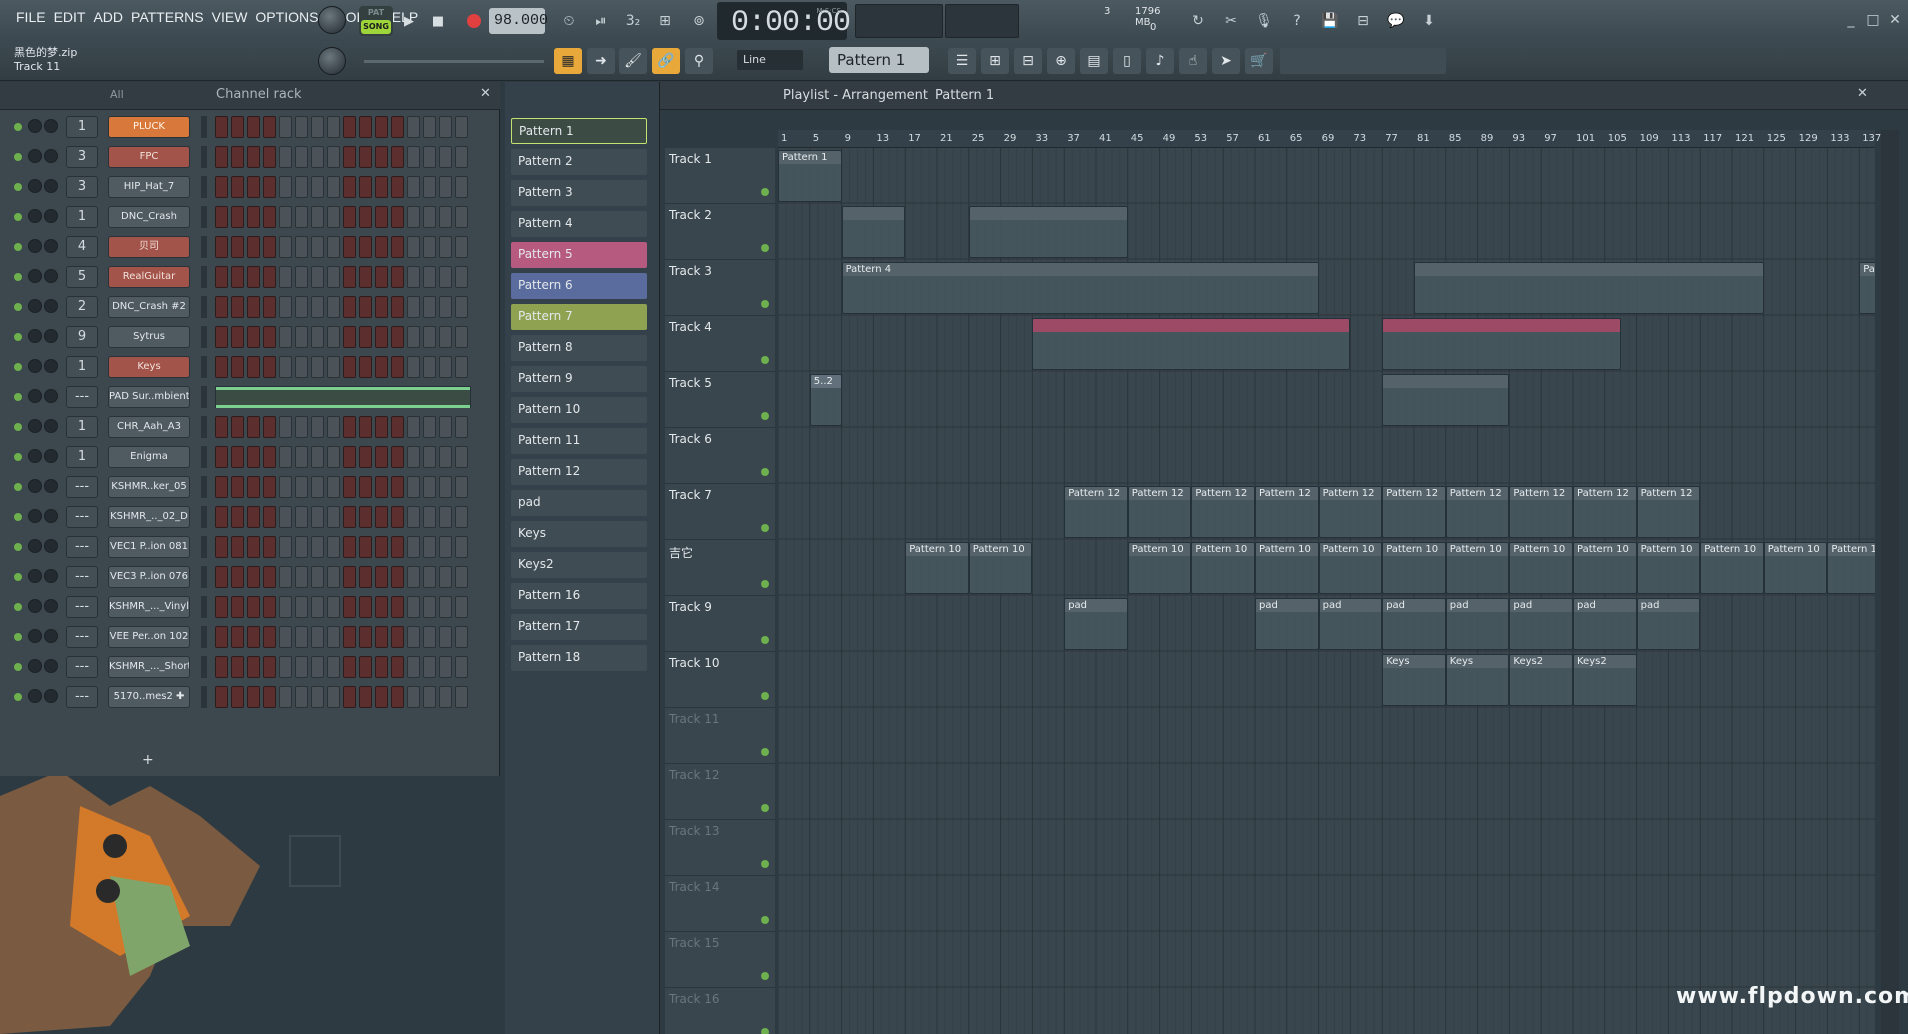  I want to click on add-channel-button: +, so click(148, 760).